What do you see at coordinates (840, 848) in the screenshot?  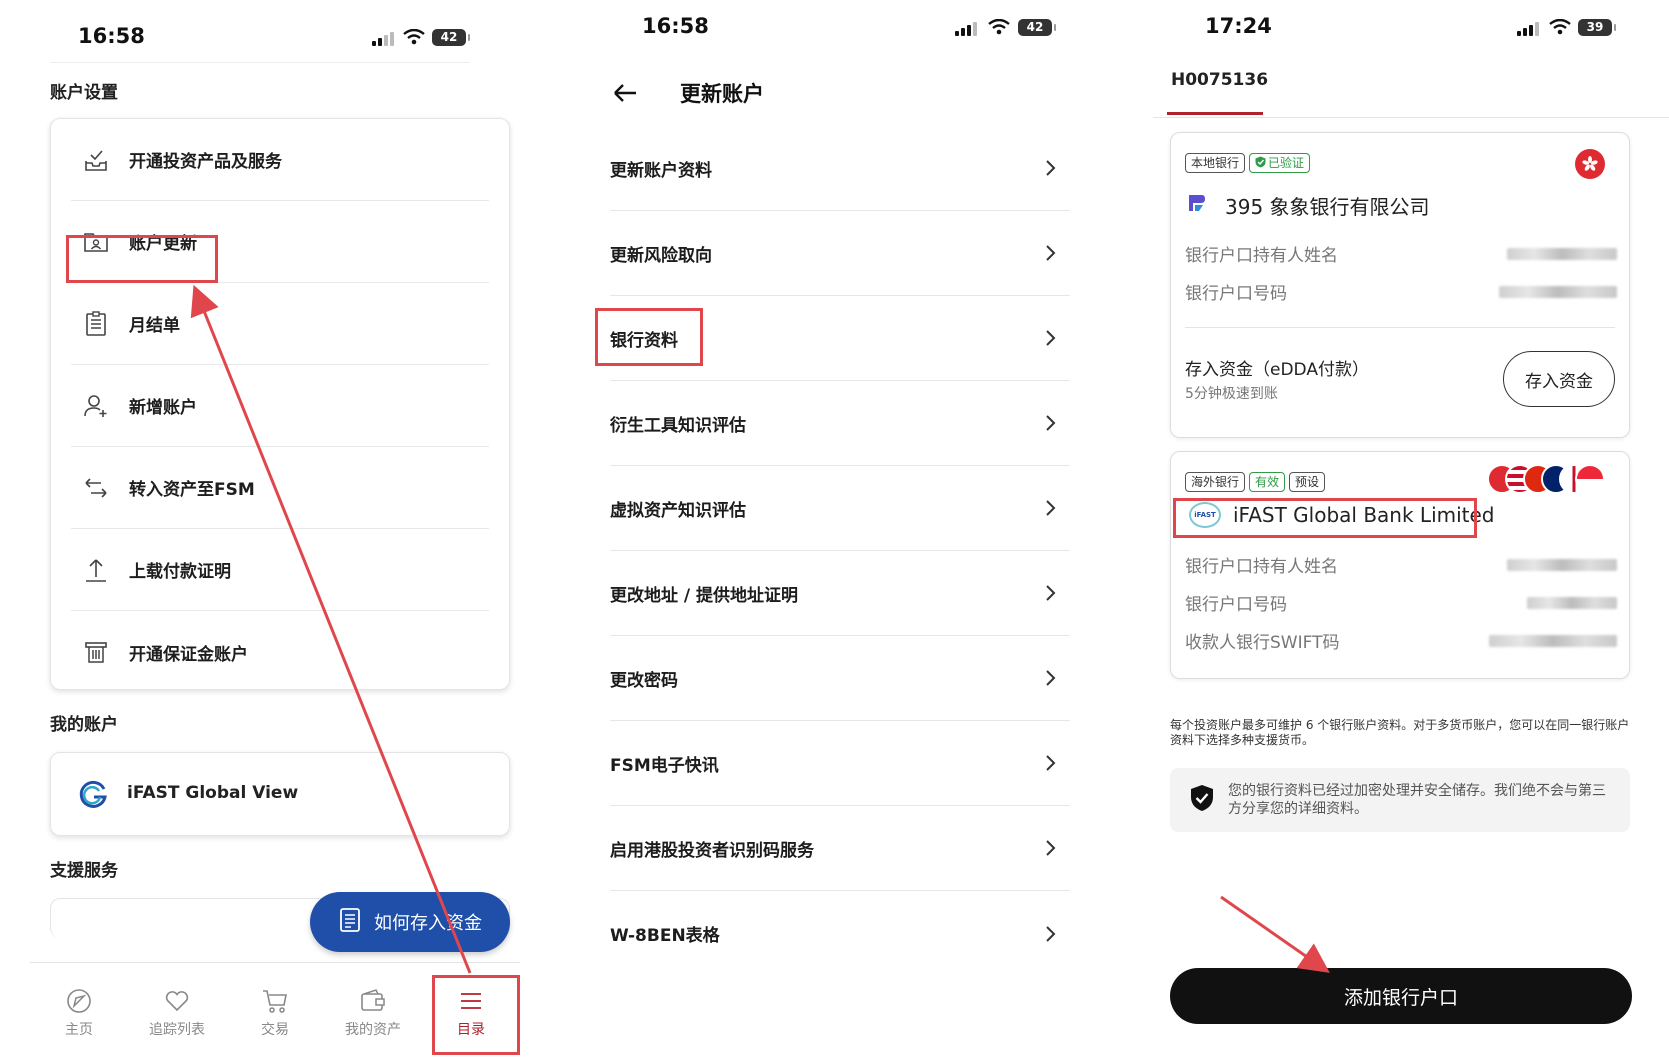 I see `row-hk-investor-id: 启用港股投资者识别码服务` at bounding box center [840, 848].